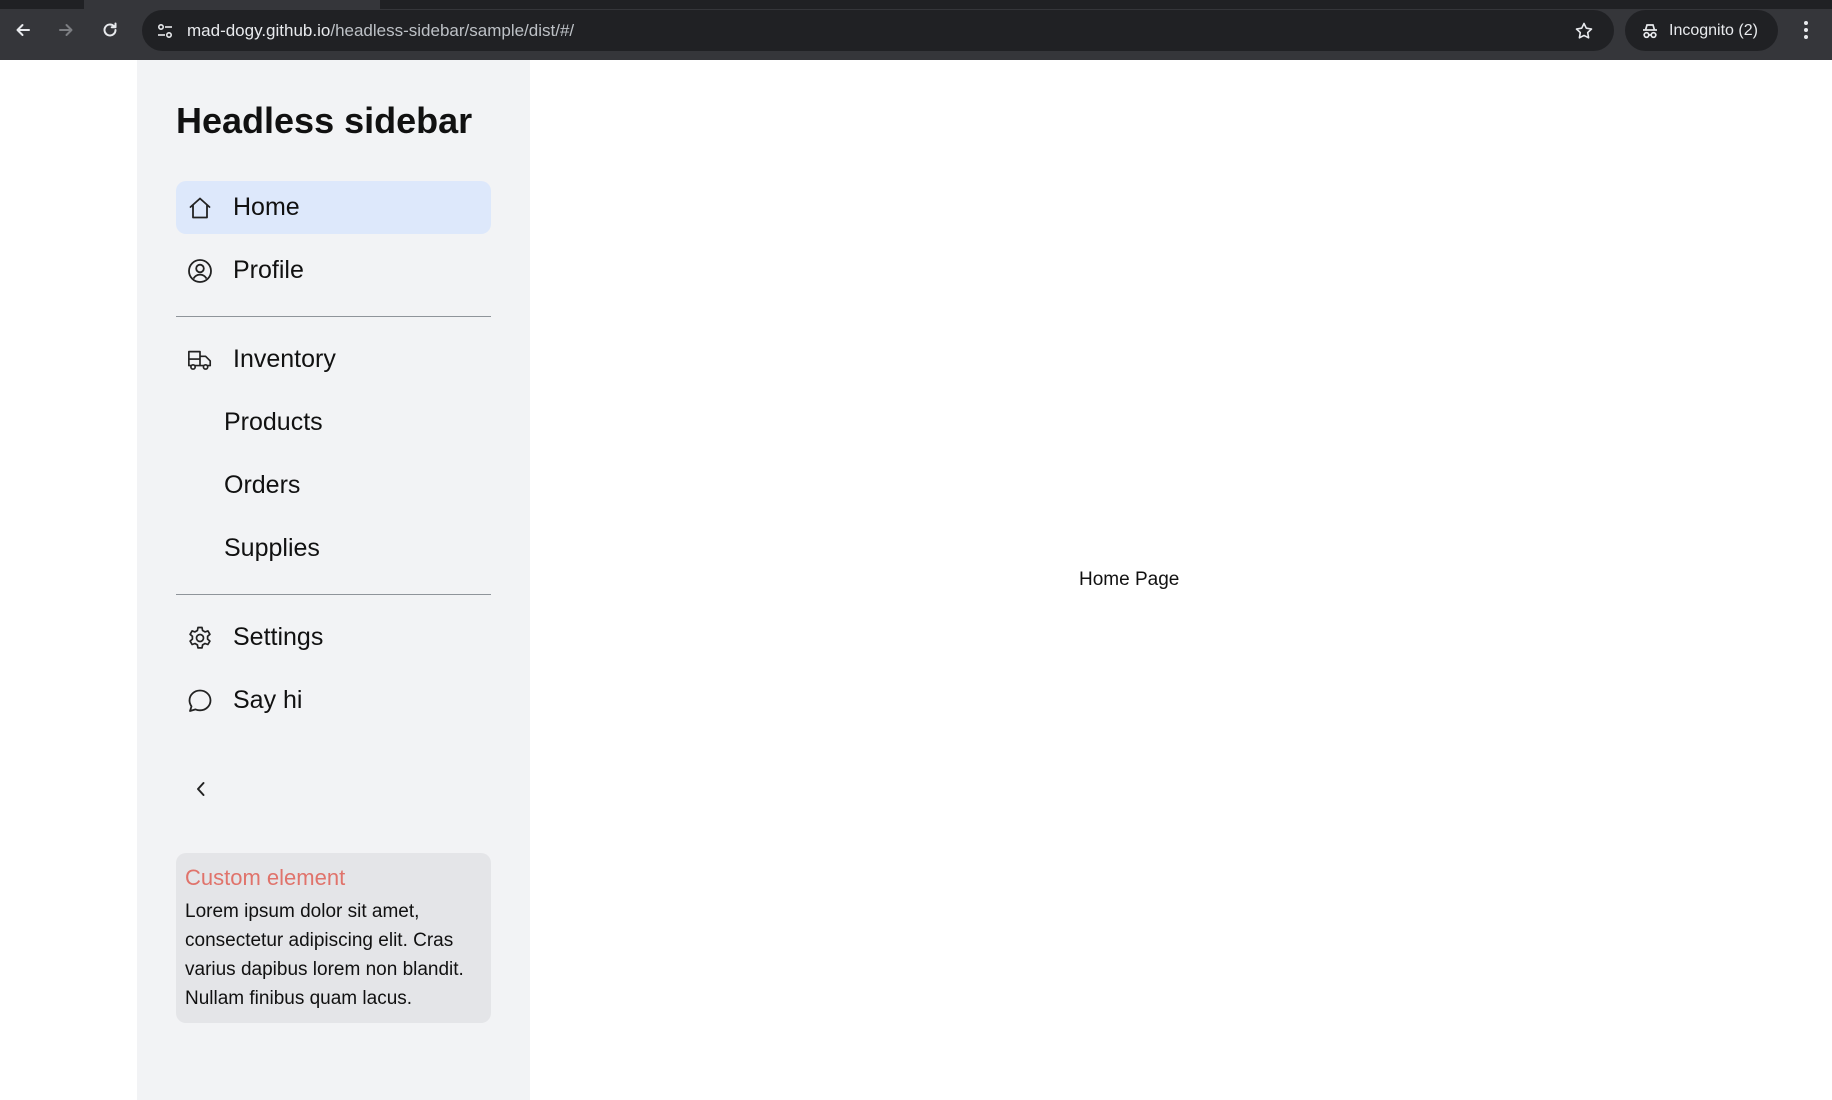 This screenshot has width=1832, height=1100. I want to click on chevron-left-icon, so click(201, 789).